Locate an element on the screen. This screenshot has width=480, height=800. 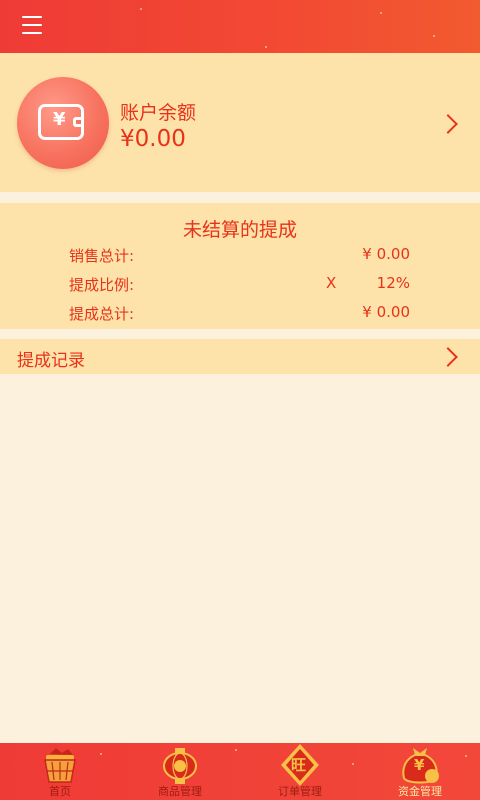
account-balance-label: 账户余额 is located at coordinates (158, 113).